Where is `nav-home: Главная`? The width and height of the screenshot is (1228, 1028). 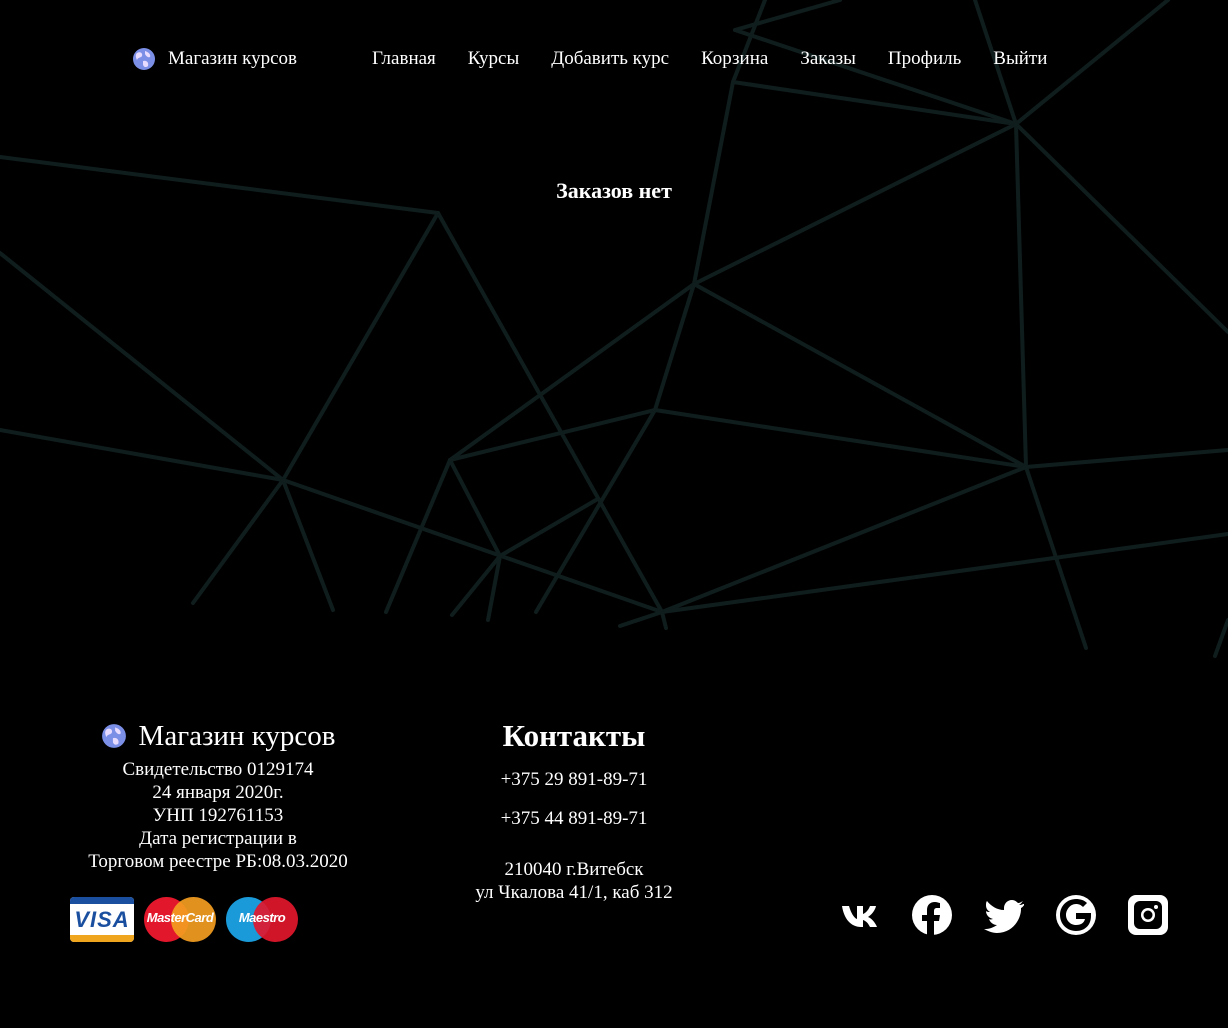 nav-home: Главная is located at coordinates (404, 59).